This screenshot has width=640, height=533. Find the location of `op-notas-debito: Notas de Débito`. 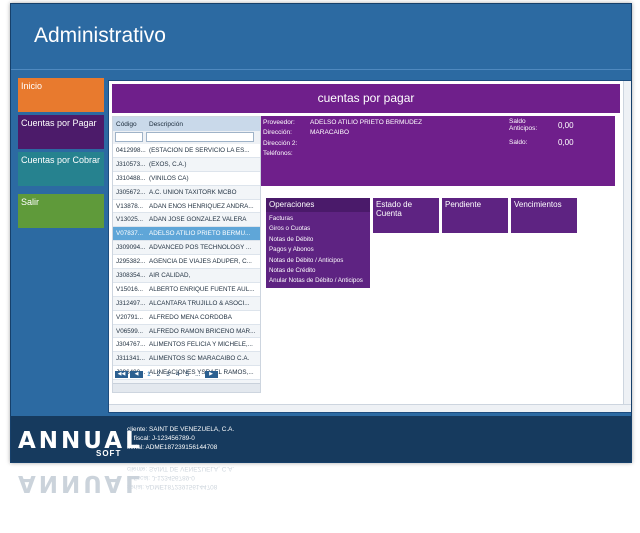

op-notas-debito: Notas de Débito is located at coordinates (318, 240).